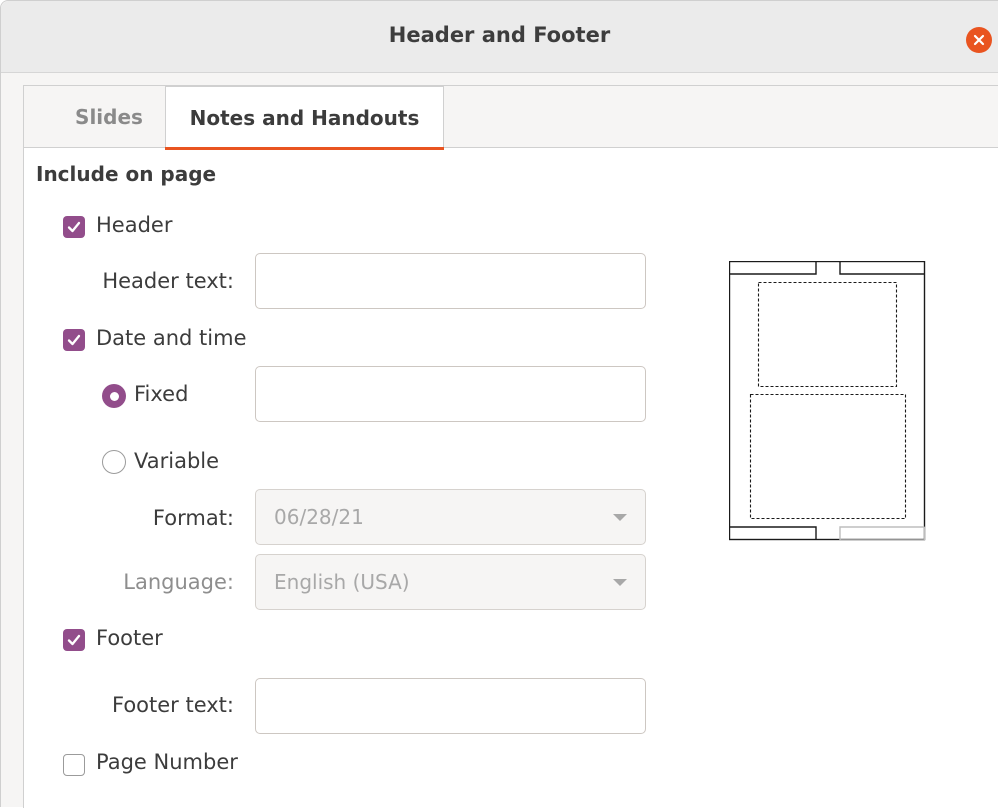  Describe the element at coordinates (450, 582) in the screenshot. I see `language-dropdown: English (USA)` at that location.